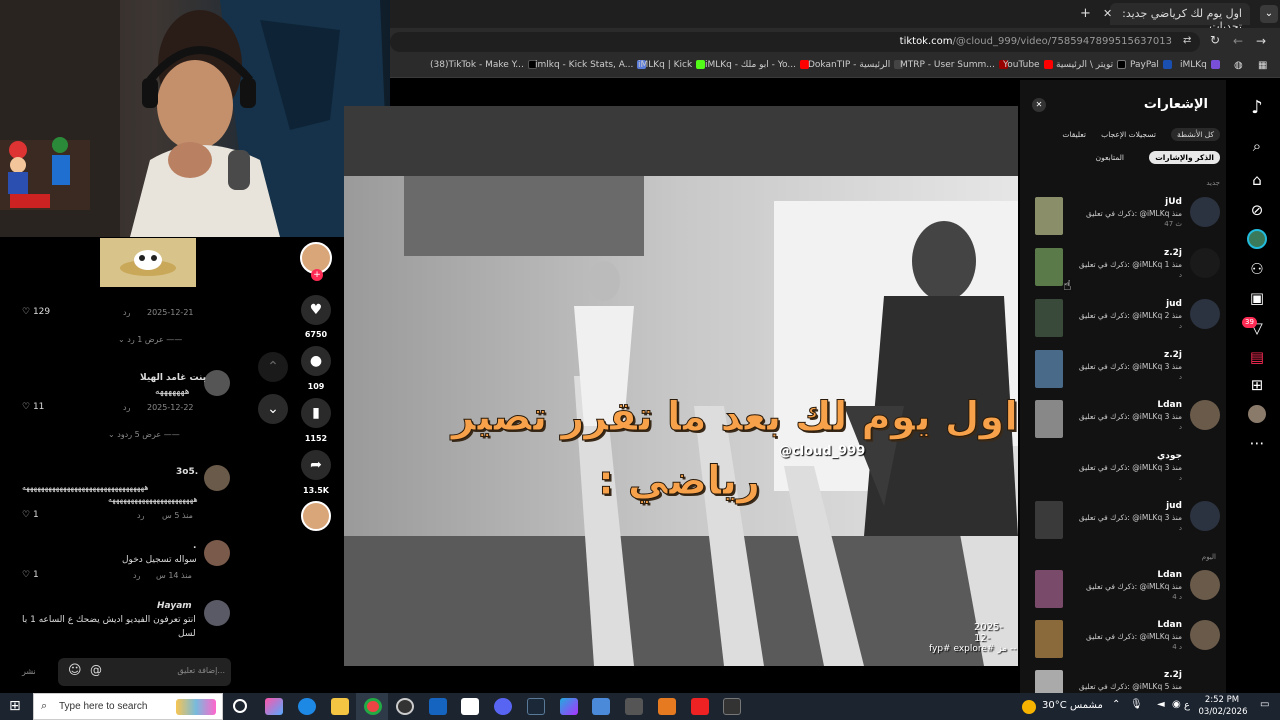 The height and width of the screenshot is (720, 1280). I want to click on edge-icon, so click(307, 706).